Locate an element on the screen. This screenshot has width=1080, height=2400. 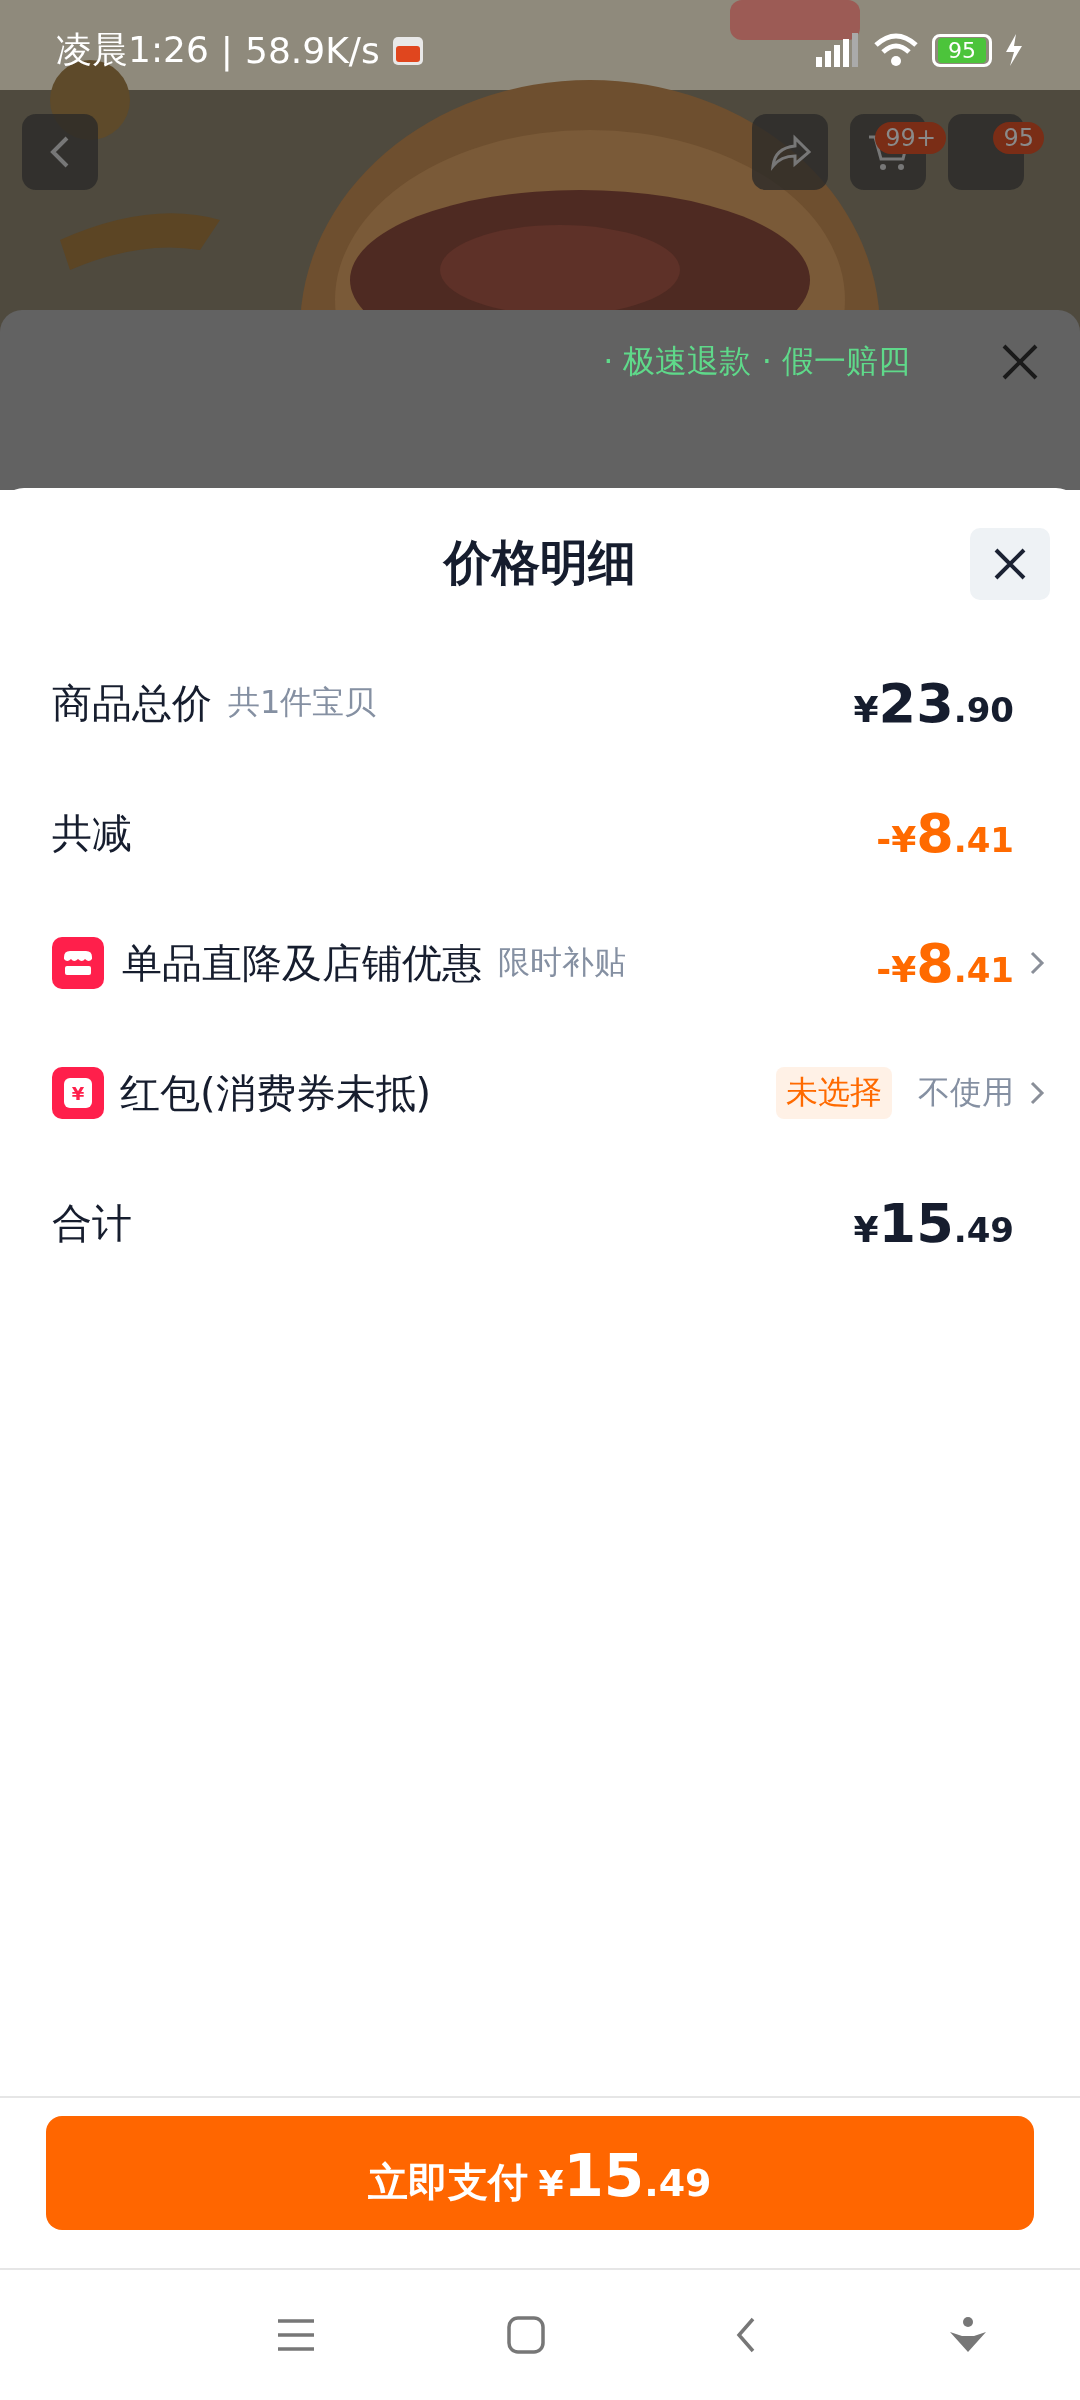
row-label: 合计 is located at coordinates (92, 1223).